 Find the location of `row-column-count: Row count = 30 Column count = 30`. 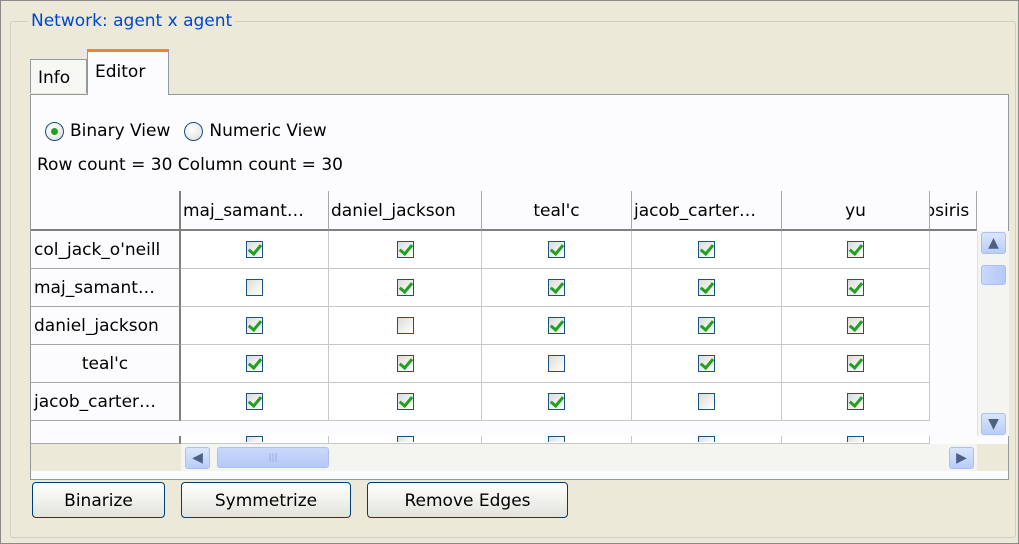

row-column-count: Row count = 30 Column count = 30 is located at coordinates (190, 165).